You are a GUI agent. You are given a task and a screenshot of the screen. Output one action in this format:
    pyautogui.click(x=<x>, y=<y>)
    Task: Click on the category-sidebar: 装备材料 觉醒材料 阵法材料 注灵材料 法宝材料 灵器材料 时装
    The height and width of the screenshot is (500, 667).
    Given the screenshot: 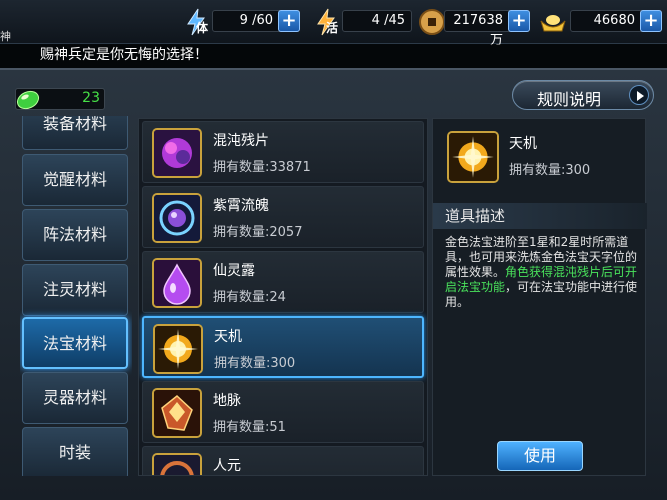 What is the action you would take?
    pyautogui.click(x=76, y=296)
    